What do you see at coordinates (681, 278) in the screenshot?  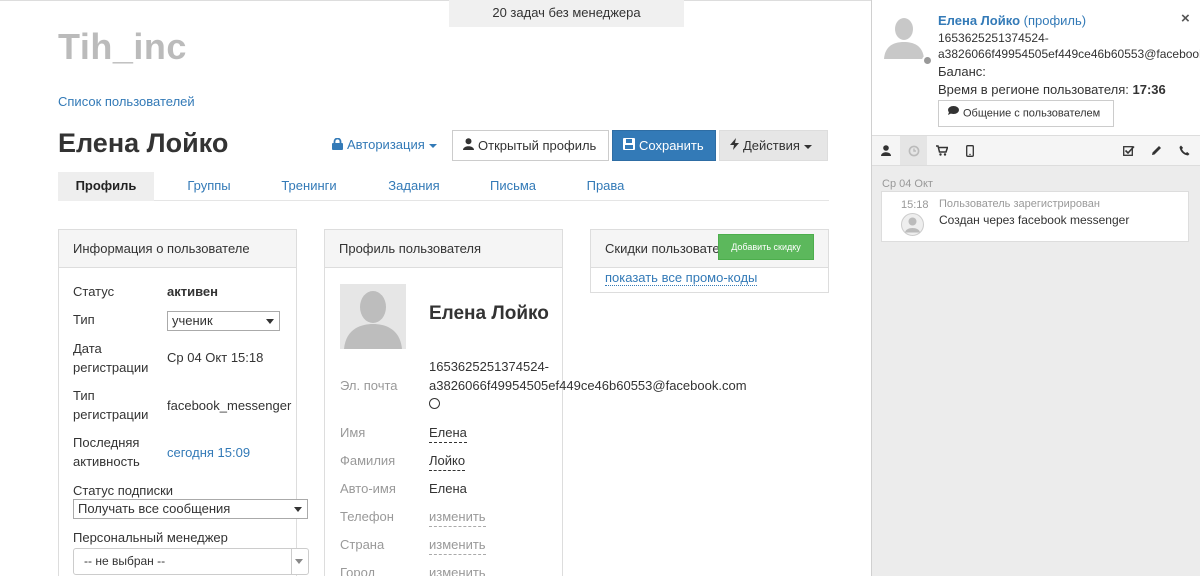 I see `show-promo-codes-link: показать все промо-коды` at bounding box center [681, 278].